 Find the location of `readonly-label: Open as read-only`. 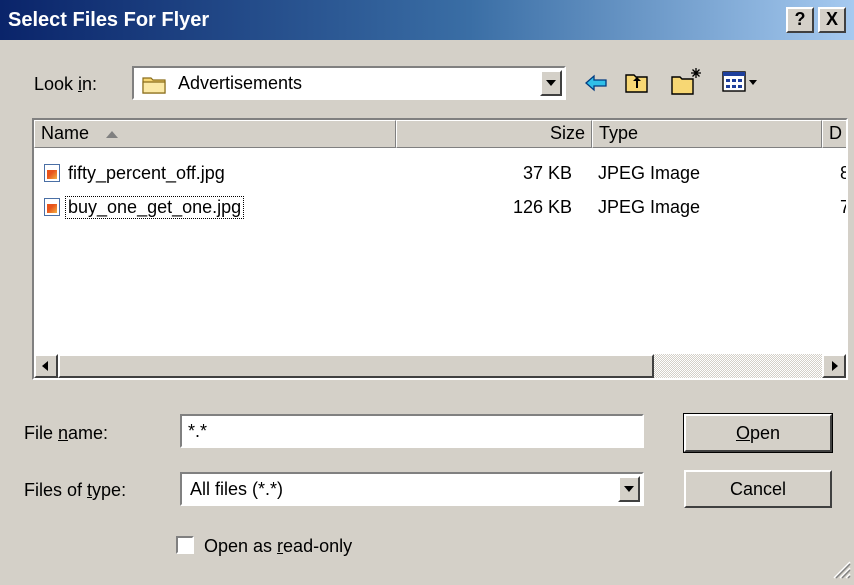

readonly-label: Open as read-only is located at coordinates (278, 546).